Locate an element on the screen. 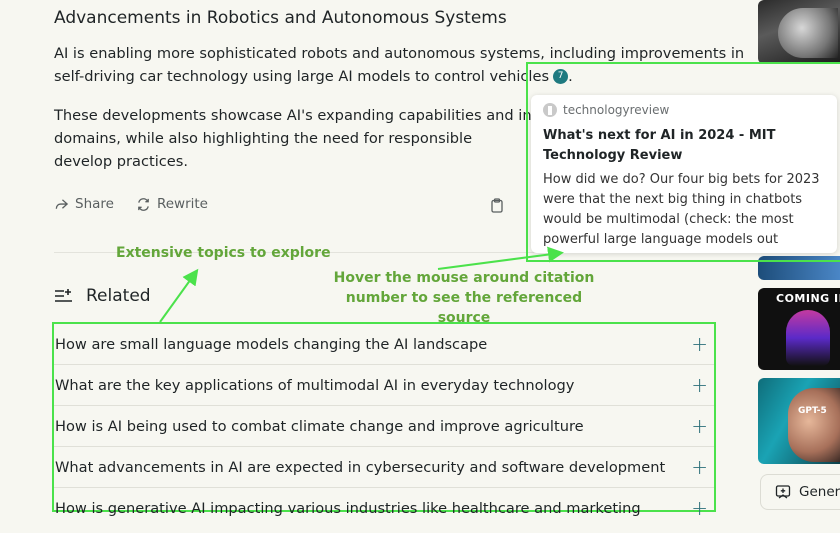 This screenshot has width=840, height=533. related-heading-label: Related is located at coordinates (118, 296).